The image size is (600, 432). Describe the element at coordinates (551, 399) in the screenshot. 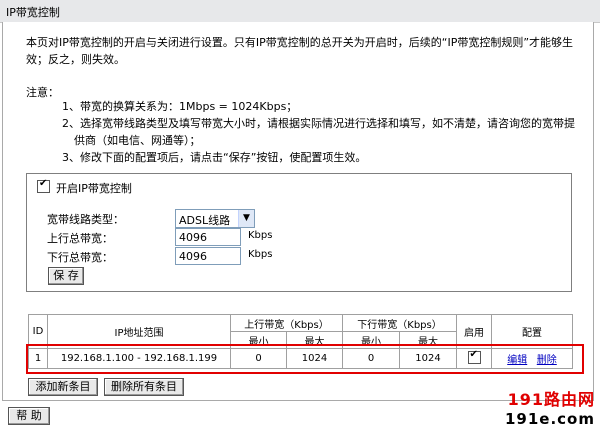

I see `watermark-line1: 191路由网` at that location.